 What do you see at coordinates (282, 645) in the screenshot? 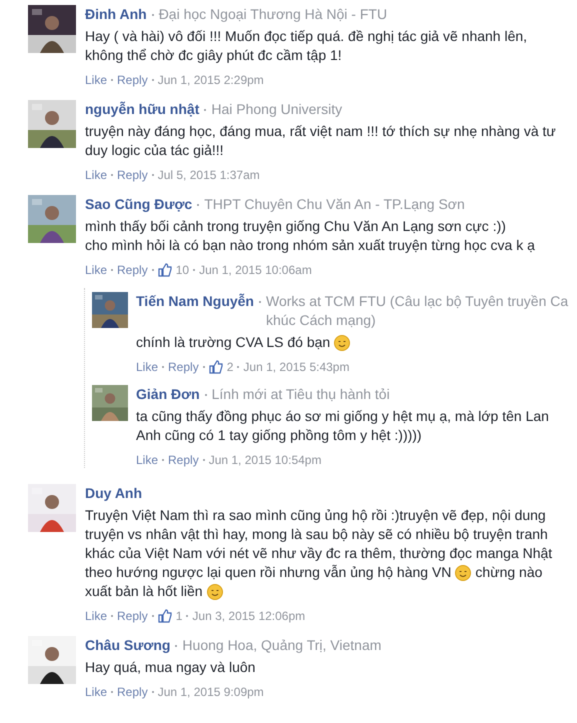
I see `author-info: Huong Hoa, Quảng Trị, Vietnam` at bounding box center [282, 645].